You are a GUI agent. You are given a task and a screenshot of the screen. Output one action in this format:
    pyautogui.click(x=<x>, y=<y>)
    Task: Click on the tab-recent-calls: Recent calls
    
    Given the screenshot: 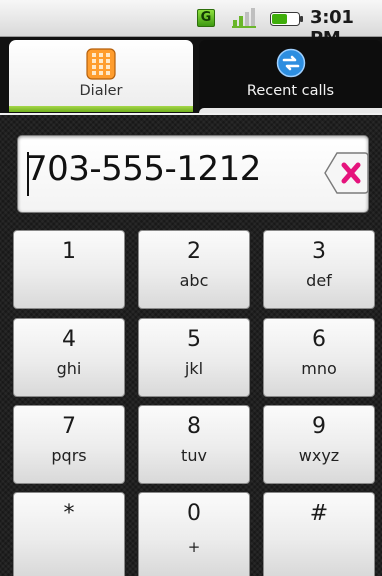 What is the action you would take?
    pyautogui.click(x=290, y=75)
    